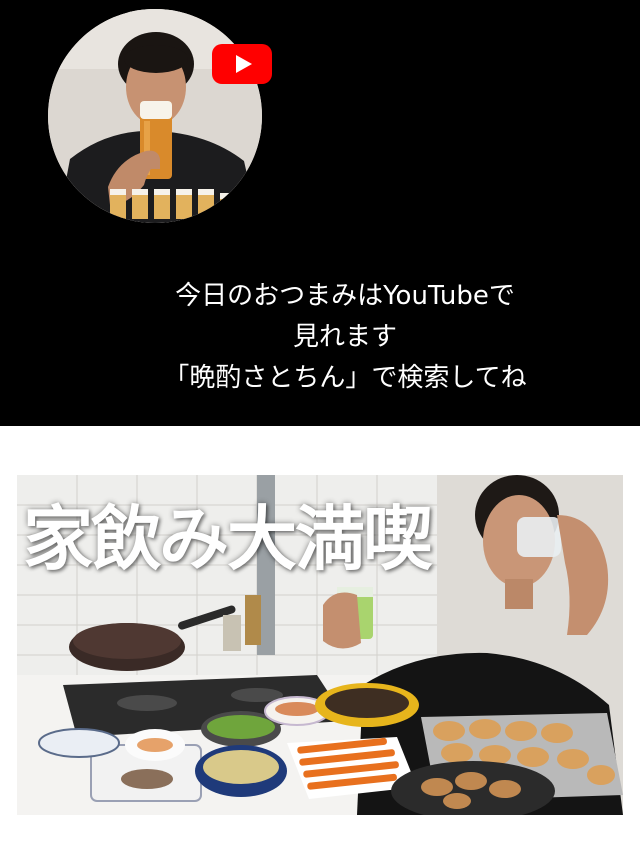 This screenshot has height=853, width=640. Describe the element at coordinates (345, 296) in the screenshot. I see `caption-line-1: 今日のおつまみはYouTubeで` at that location.